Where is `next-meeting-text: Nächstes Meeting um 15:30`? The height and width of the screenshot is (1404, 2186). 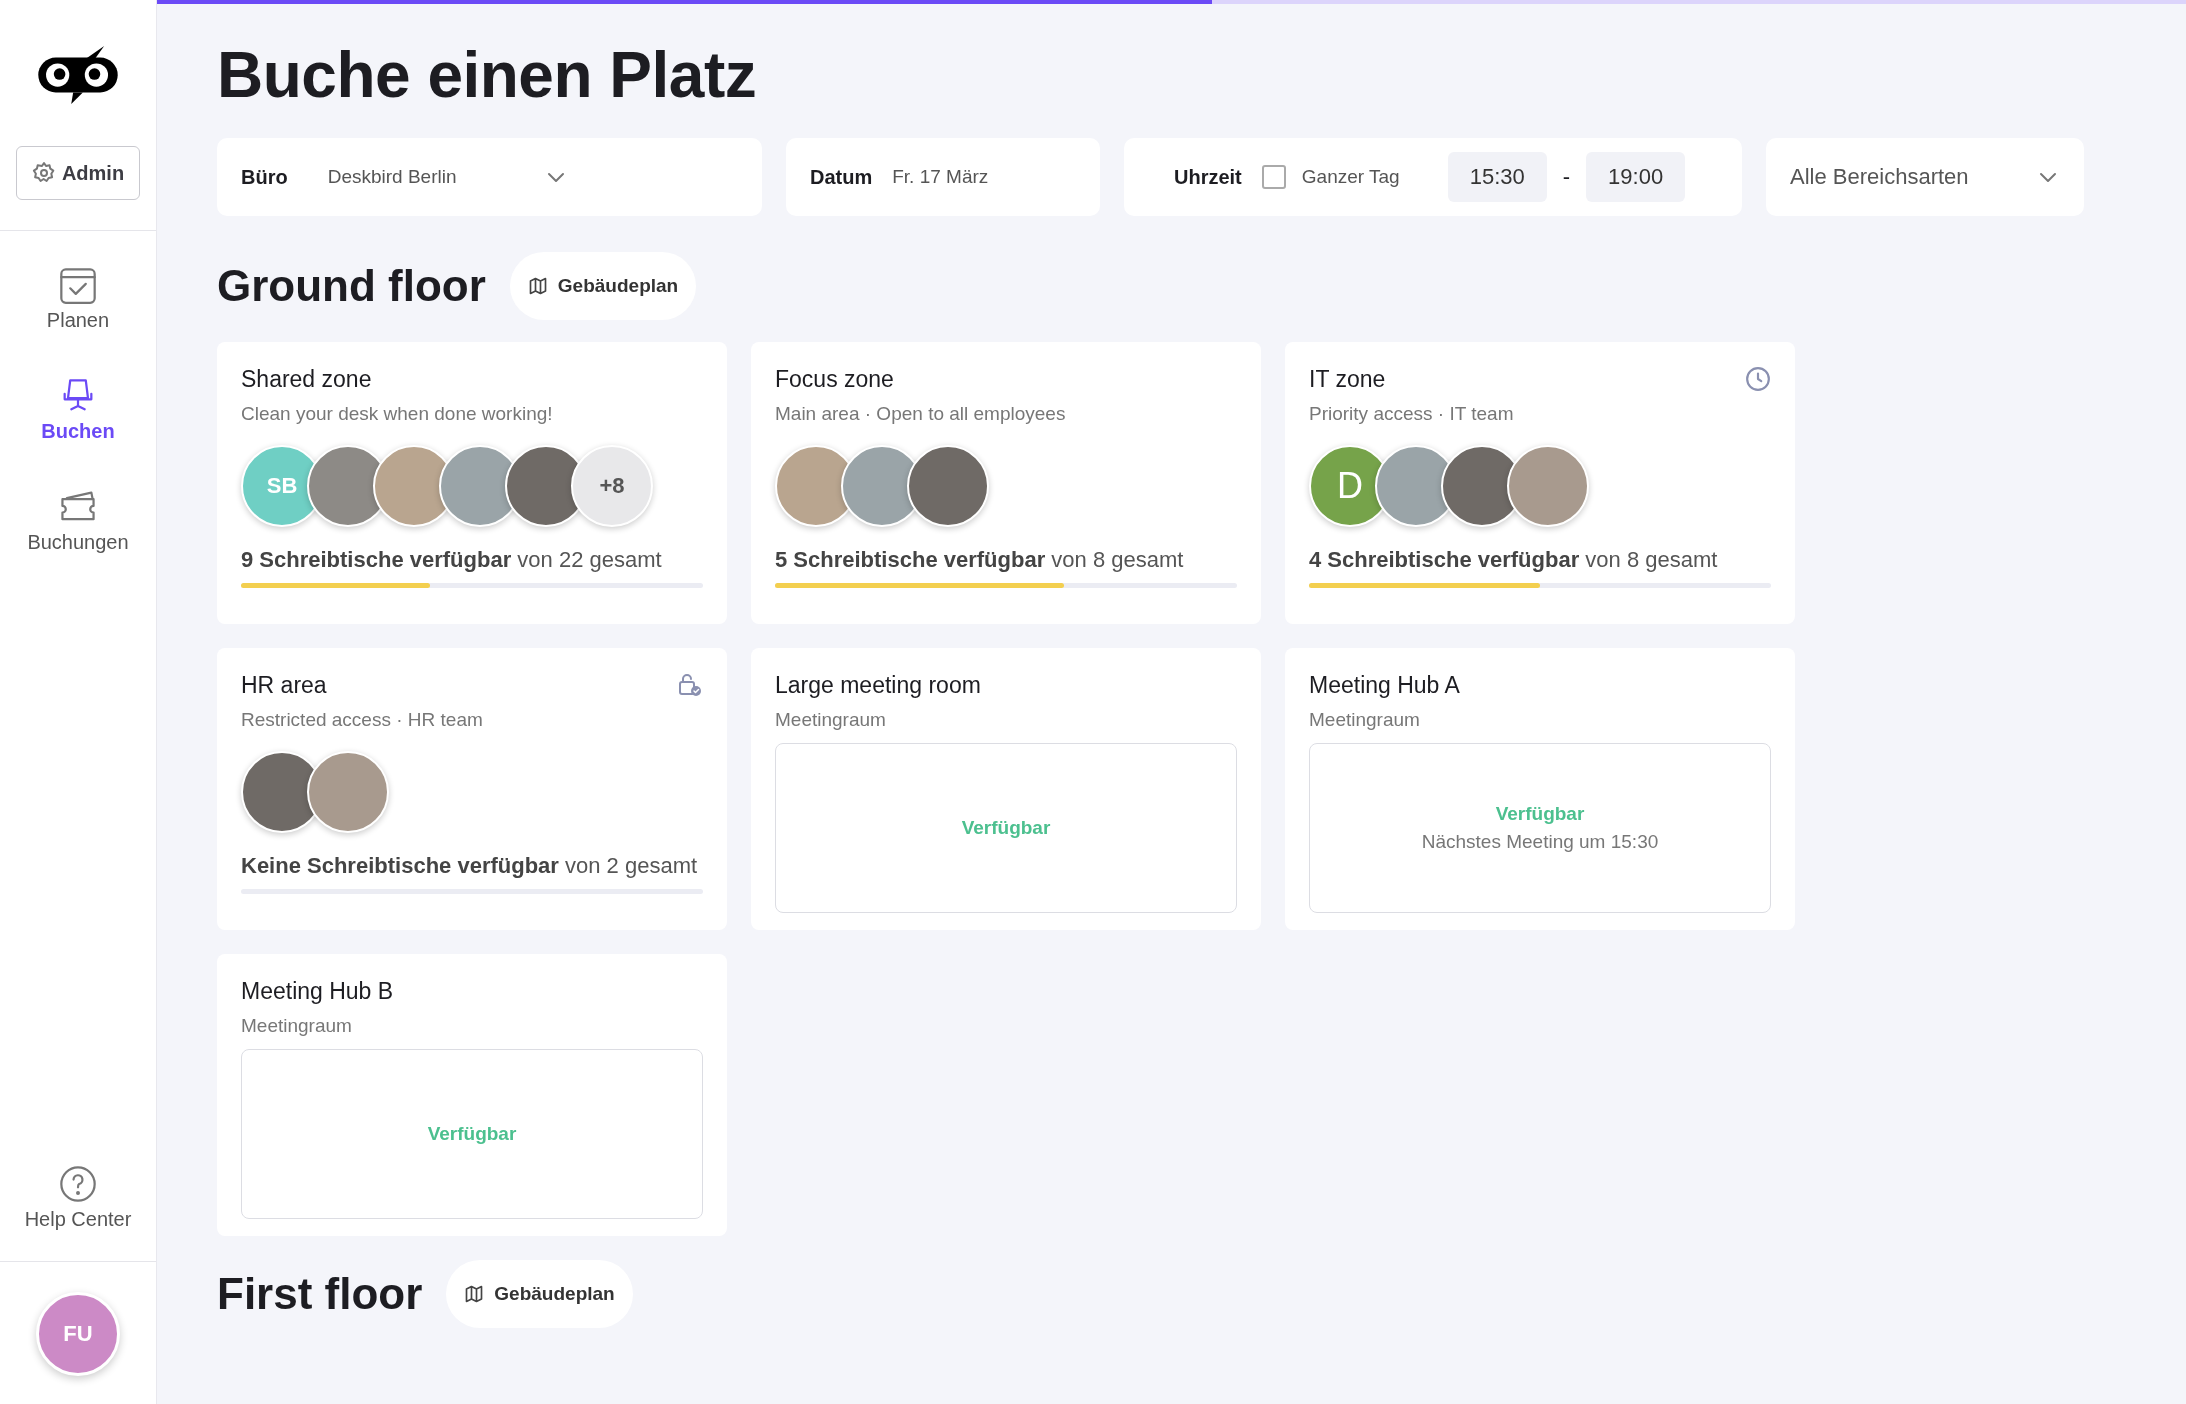 next-meeting-text: Nächstes Meeting um 15:30 is located at coordinates (1540, 842).